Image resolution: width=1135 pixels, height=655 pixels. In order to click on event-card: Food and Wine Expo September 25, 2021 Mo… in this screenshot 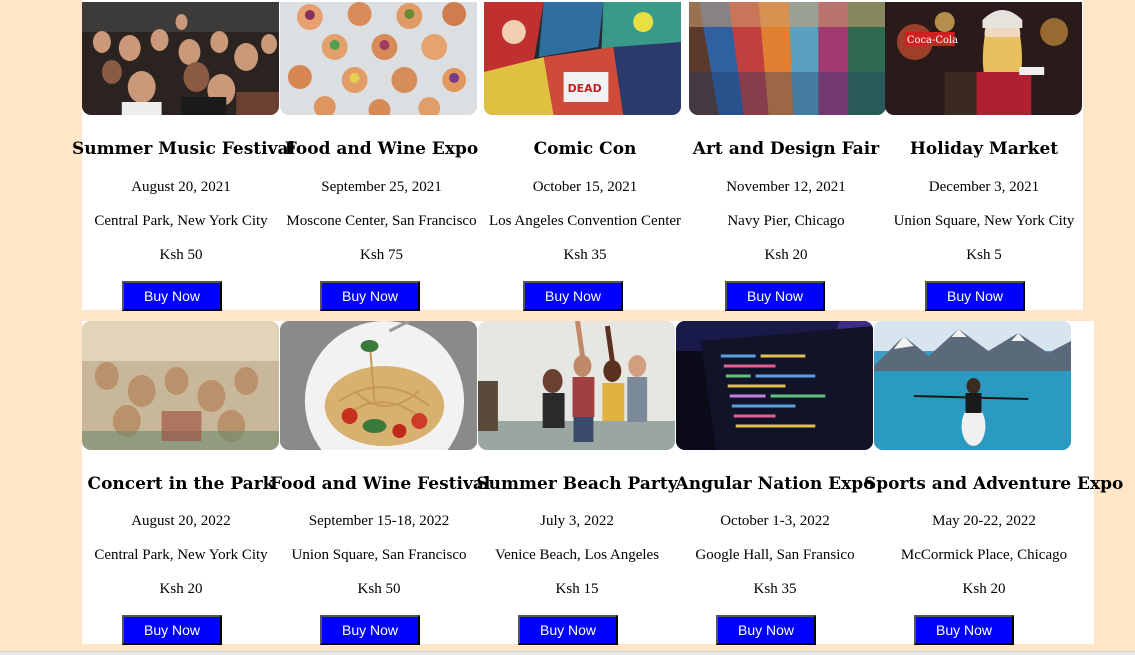, I will do `click(381, 155)`.